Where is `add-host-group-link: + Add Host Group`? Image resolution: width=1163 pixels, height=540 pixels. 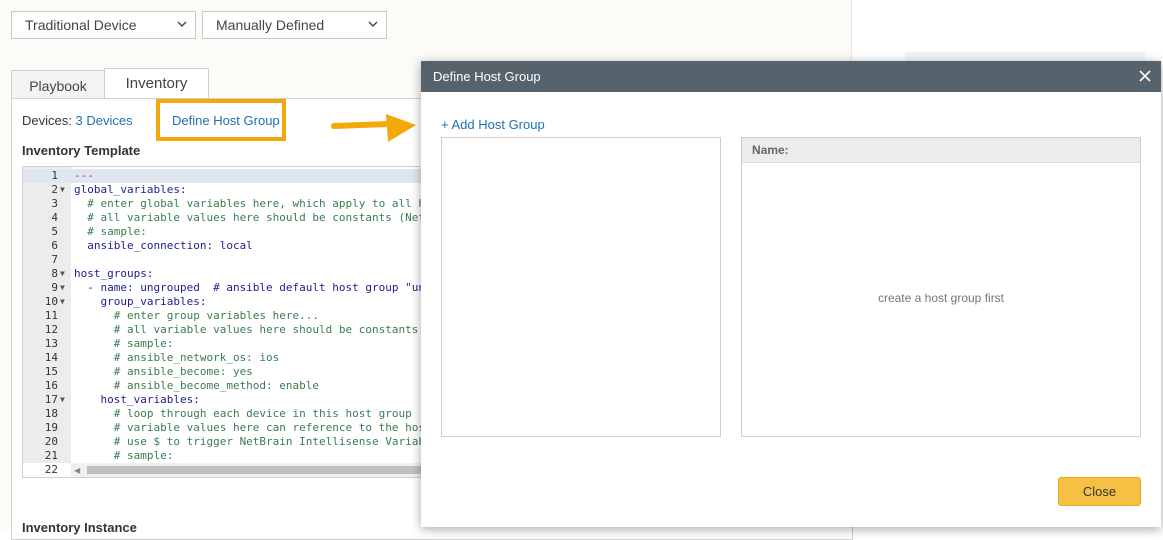
add-host-group-link: + Add Host Group is located at coordinates (493, 124).